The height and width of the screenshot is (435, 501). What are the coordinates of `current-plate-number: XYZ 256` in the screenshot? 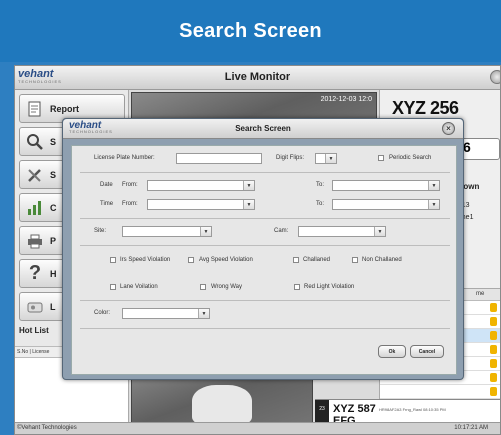 It's located at (425, 108).